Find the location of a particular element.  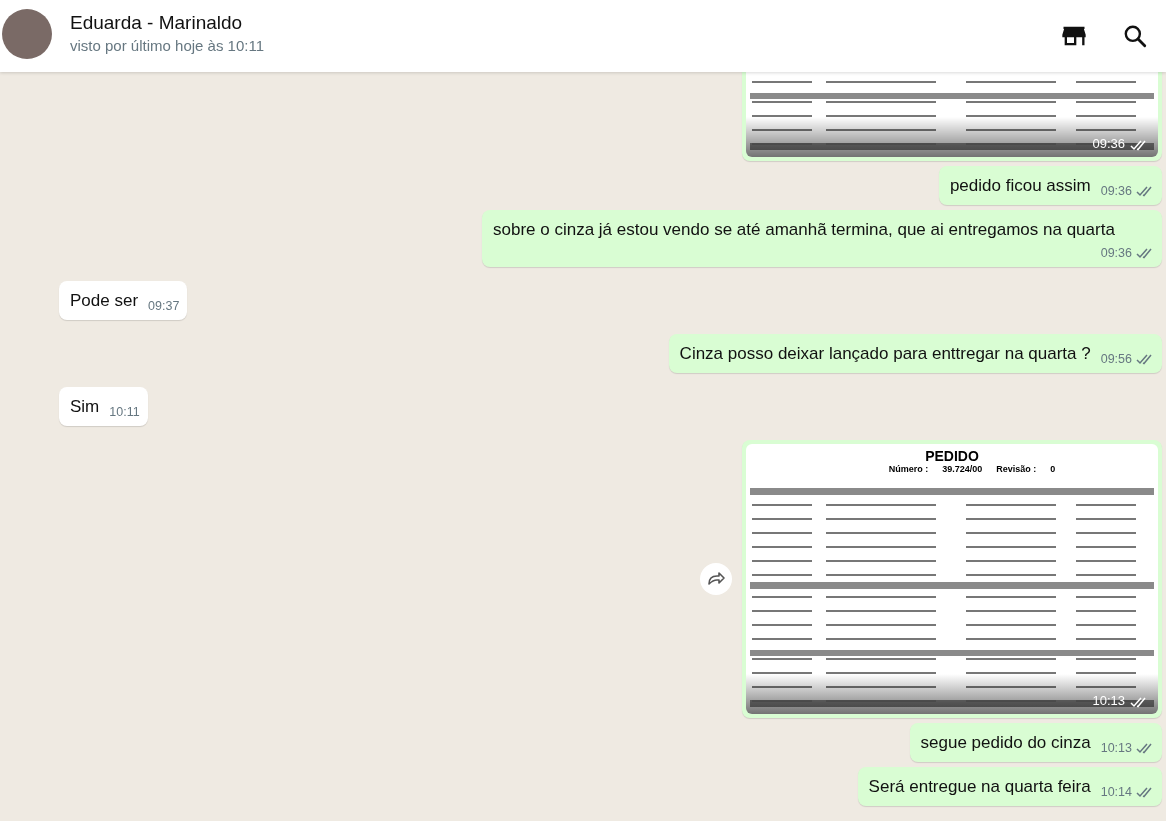

order-number: 39.724/00 is located at coordinates (962, 469).